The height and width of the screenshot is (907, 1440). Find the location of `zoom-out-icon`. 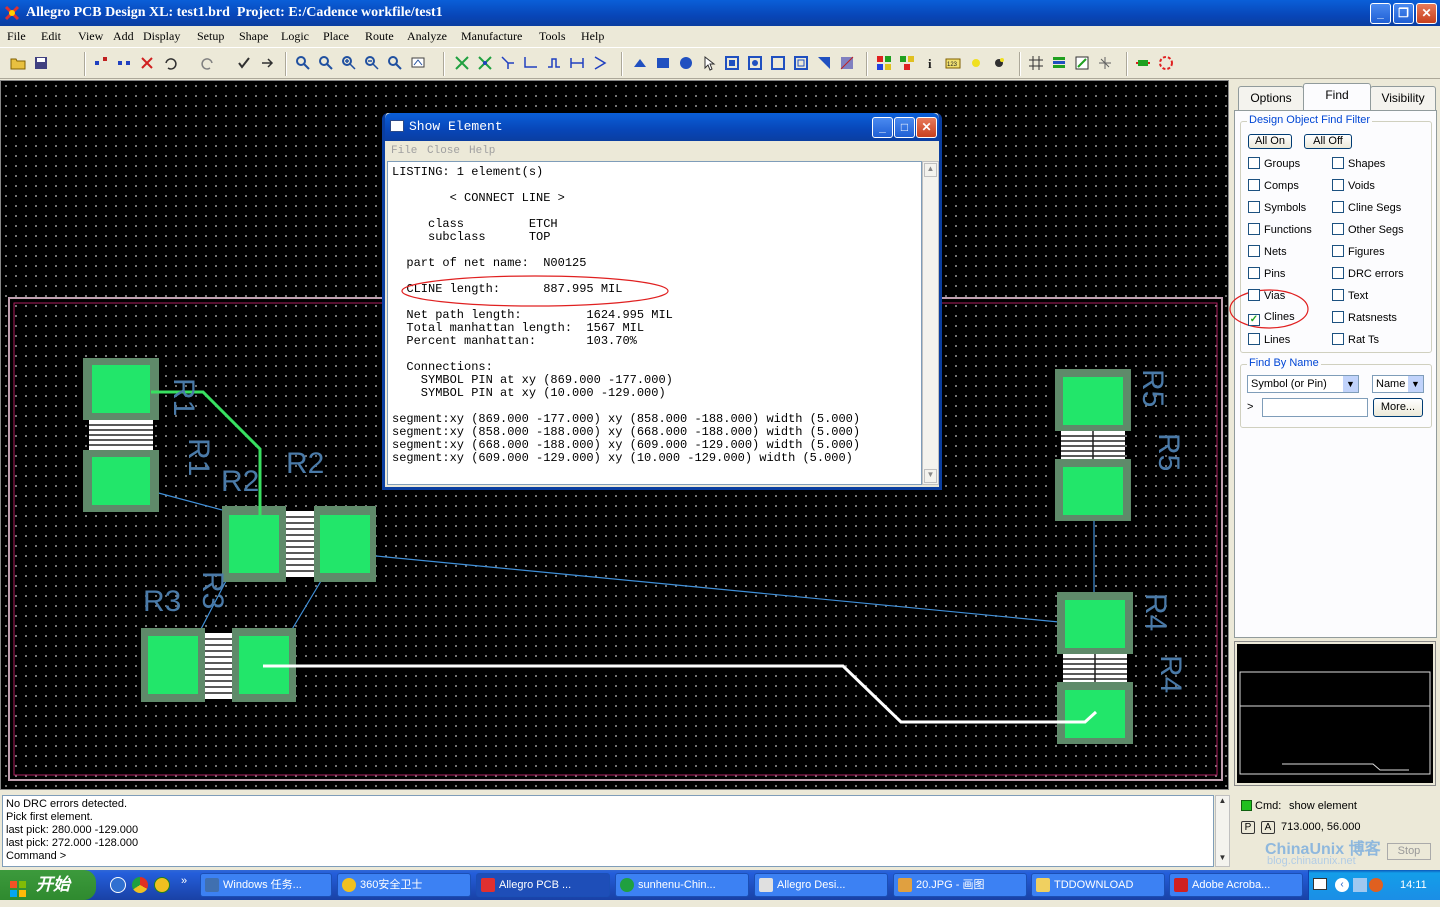

zoom-out-icon is located at coordinates (372, 63).